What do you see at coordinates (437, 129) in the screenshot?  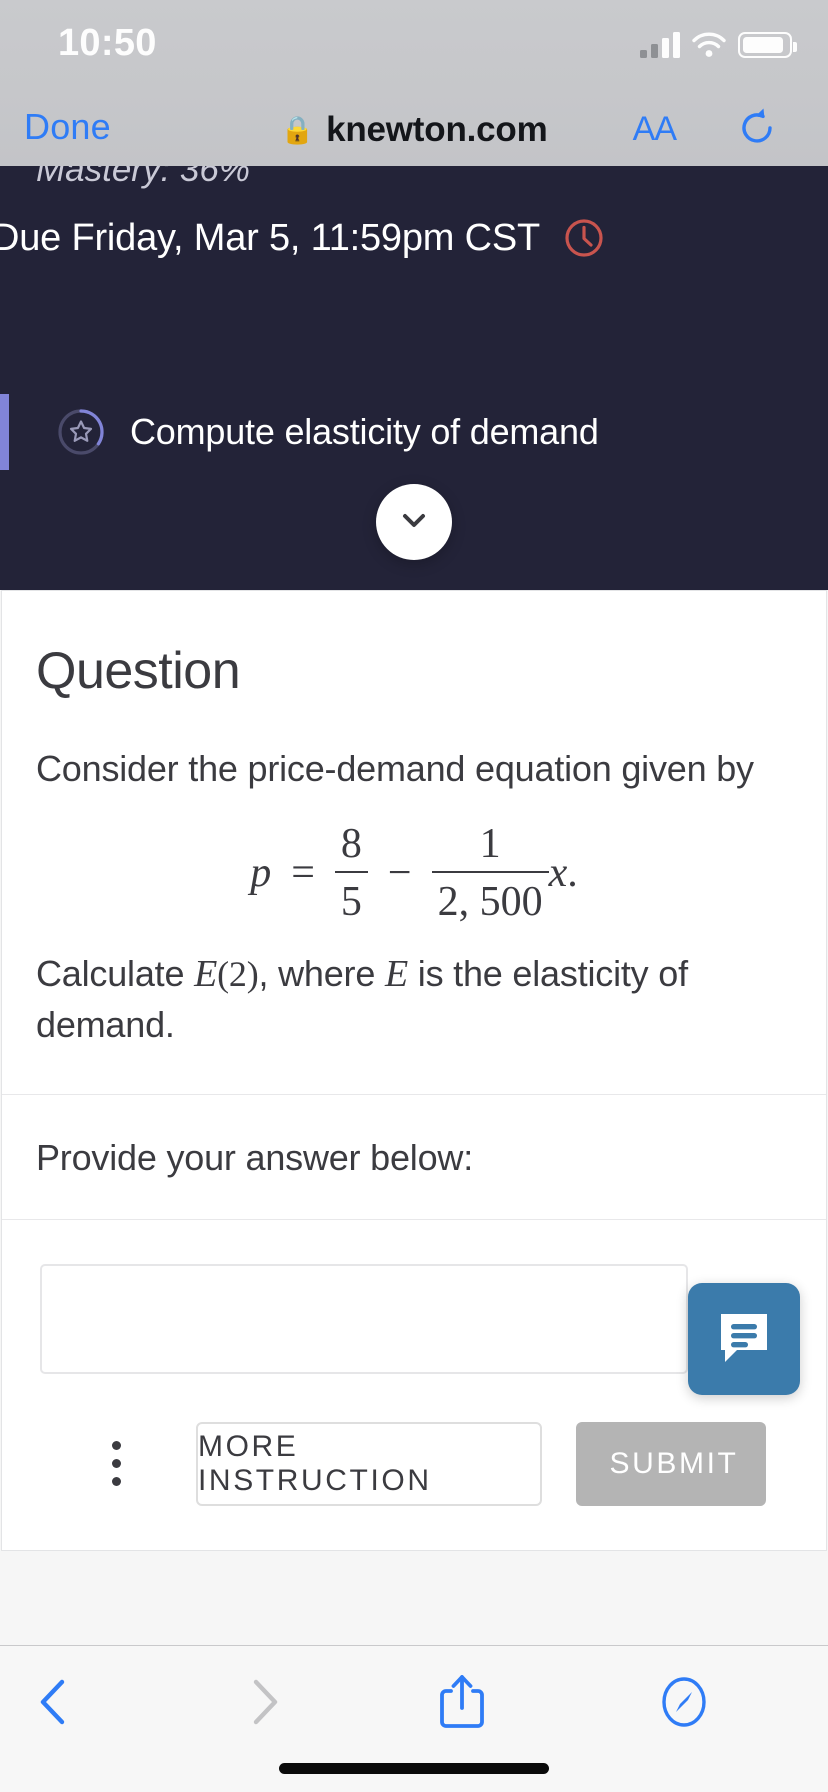 I see `url-text: knewton.com` at bounding box center [437, 129].